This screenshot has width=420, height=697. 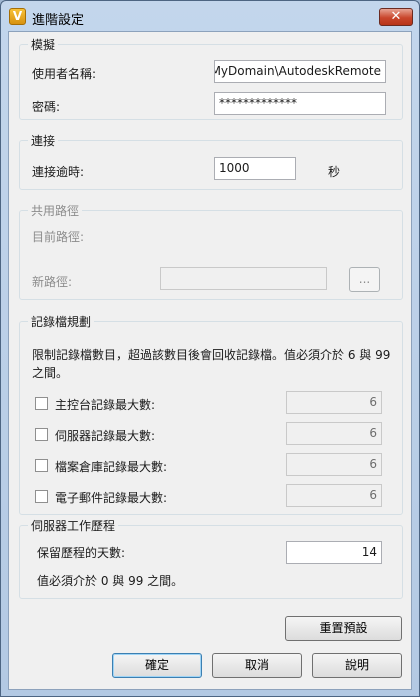 I want to click on vault-log-checkbox, so click(x=41, y=465).